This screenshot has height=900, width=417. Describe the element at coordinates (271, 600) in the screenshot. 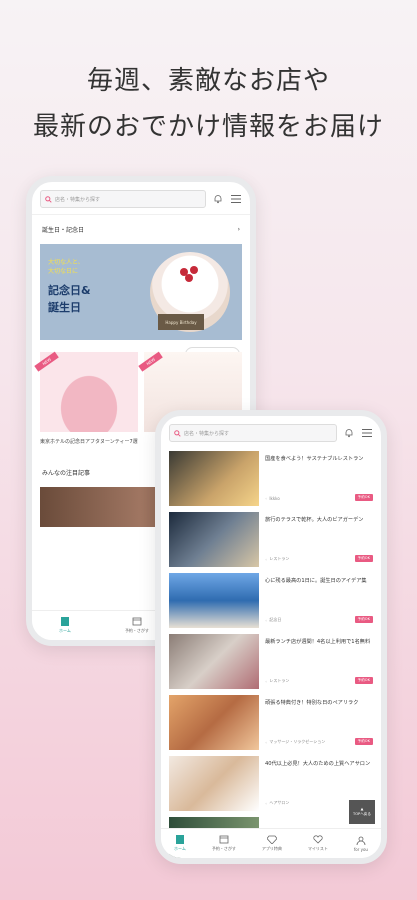

I see `list-item: 心に残る最高の1日に。誕生日のアイデア集 ◦ 記念日 予約OK` at that location.